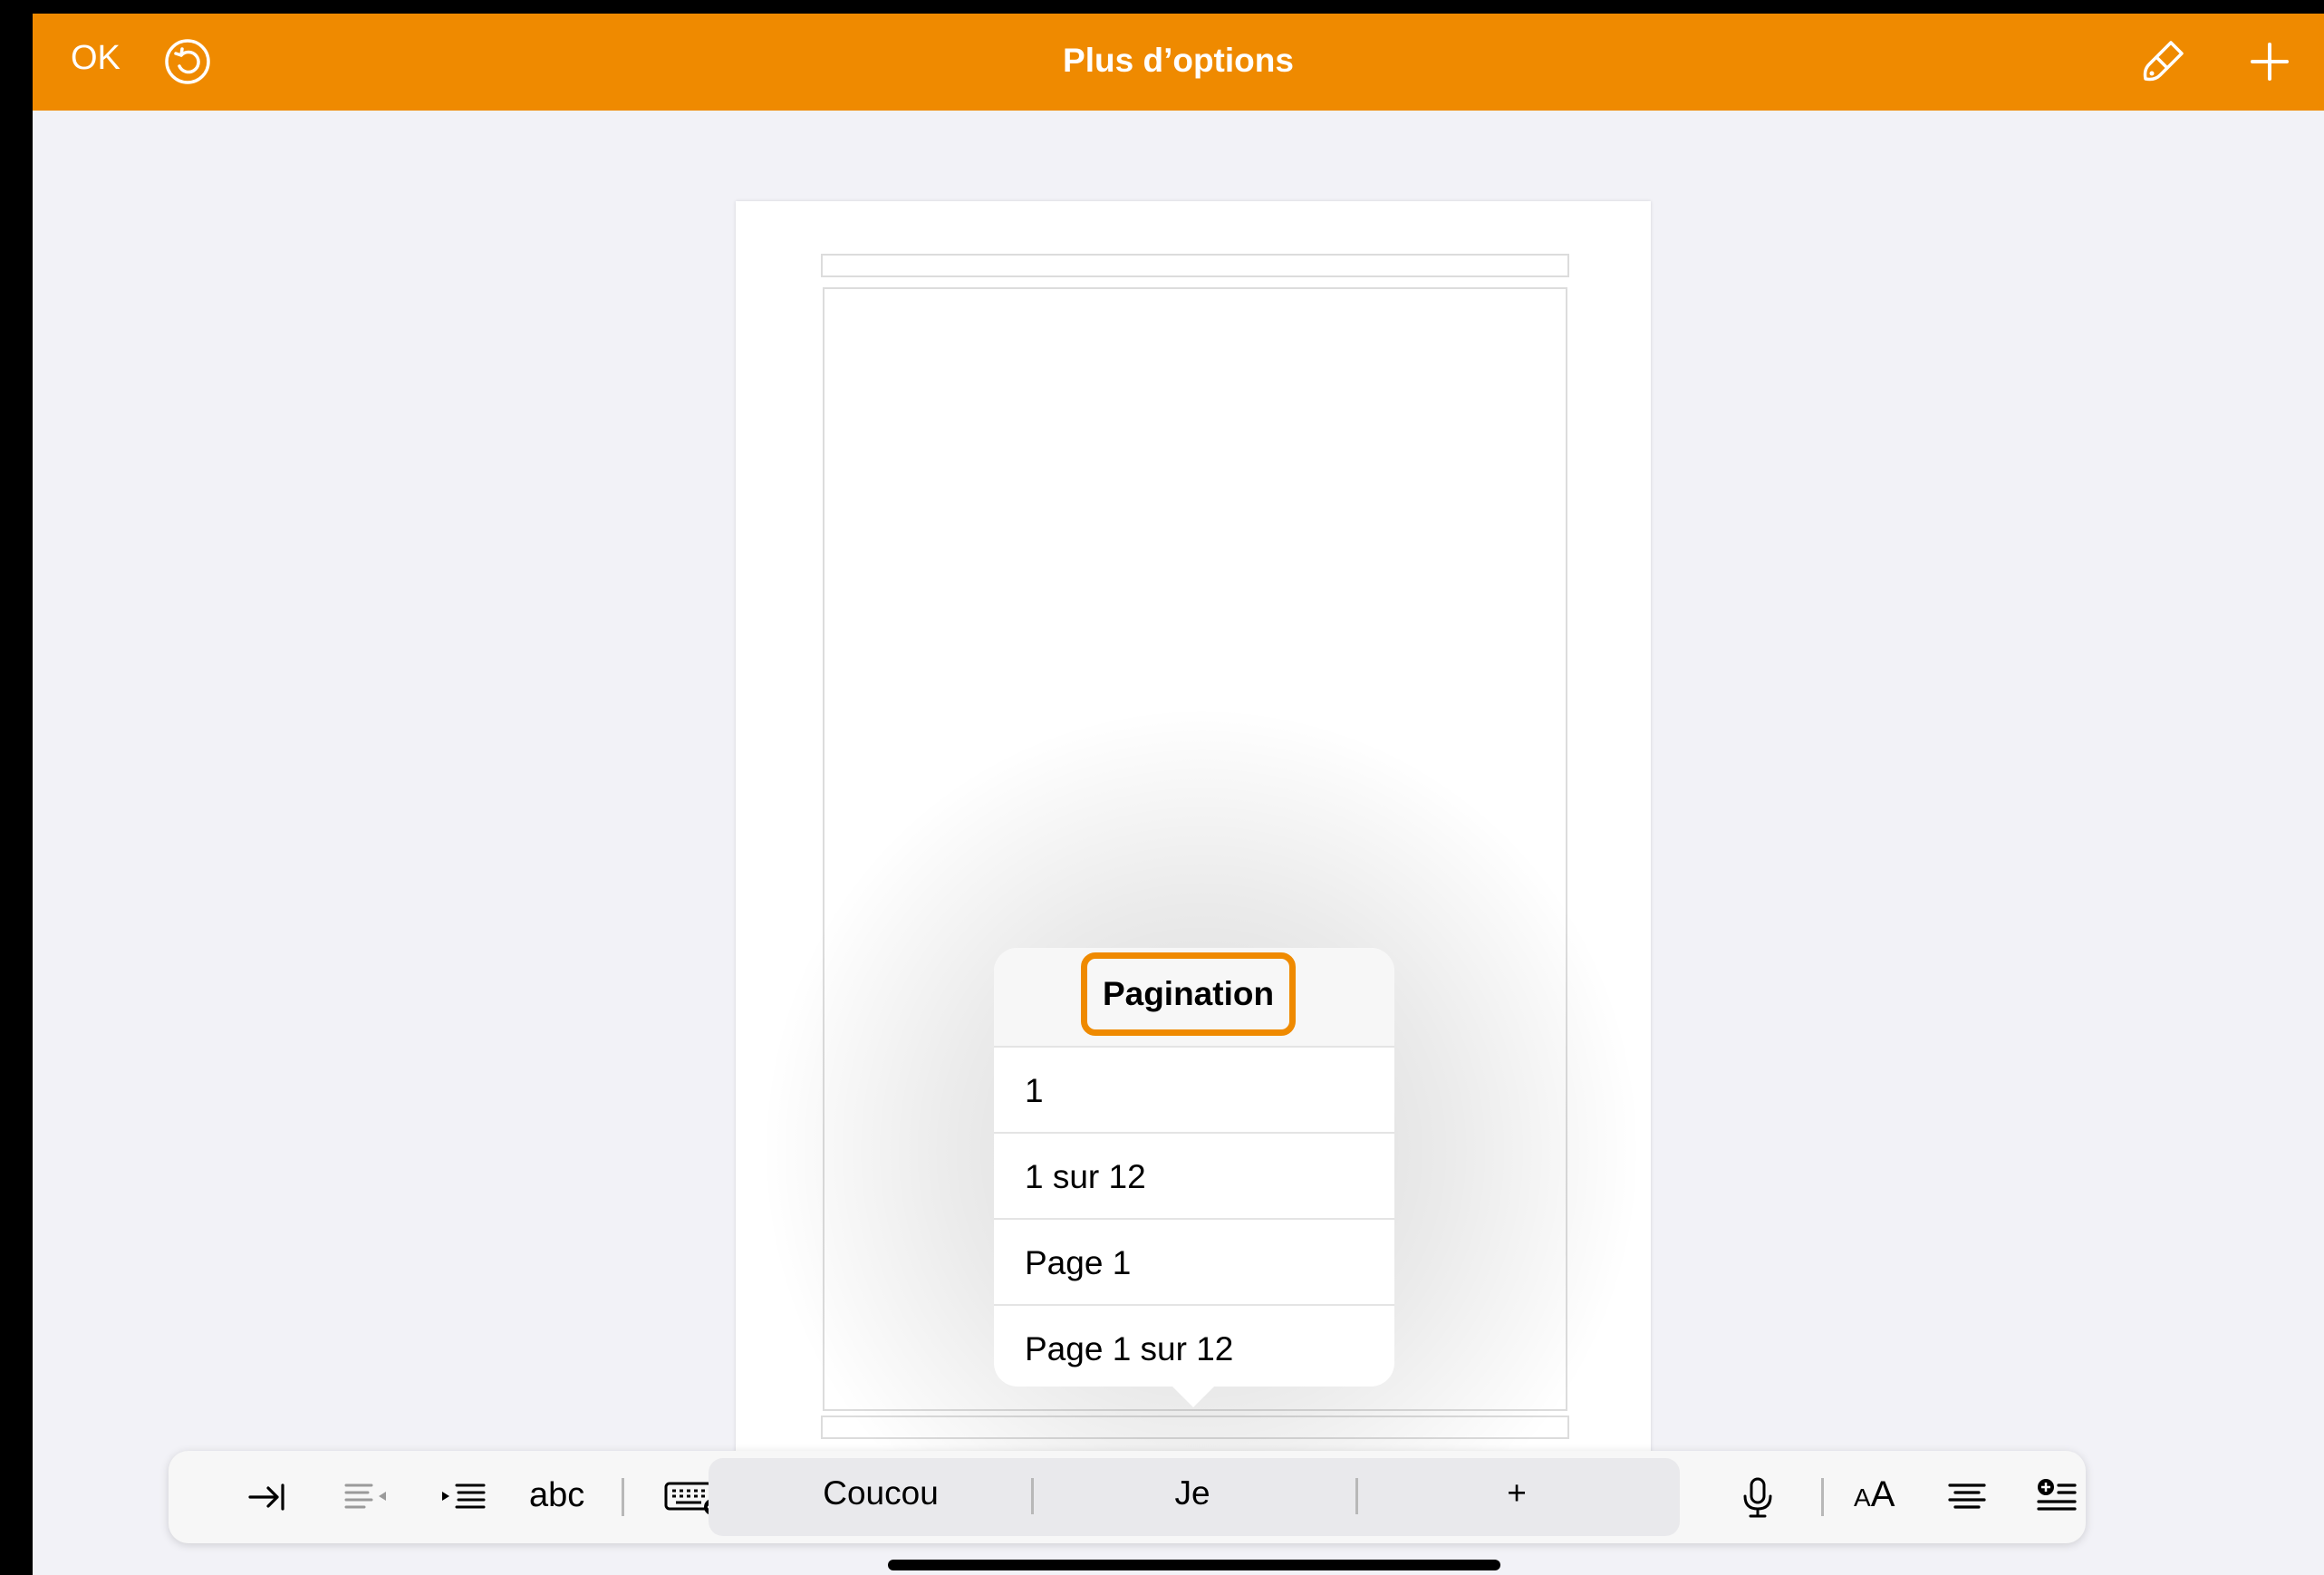  I want to click on spellcheck-button: abc, so click(556, 1495).